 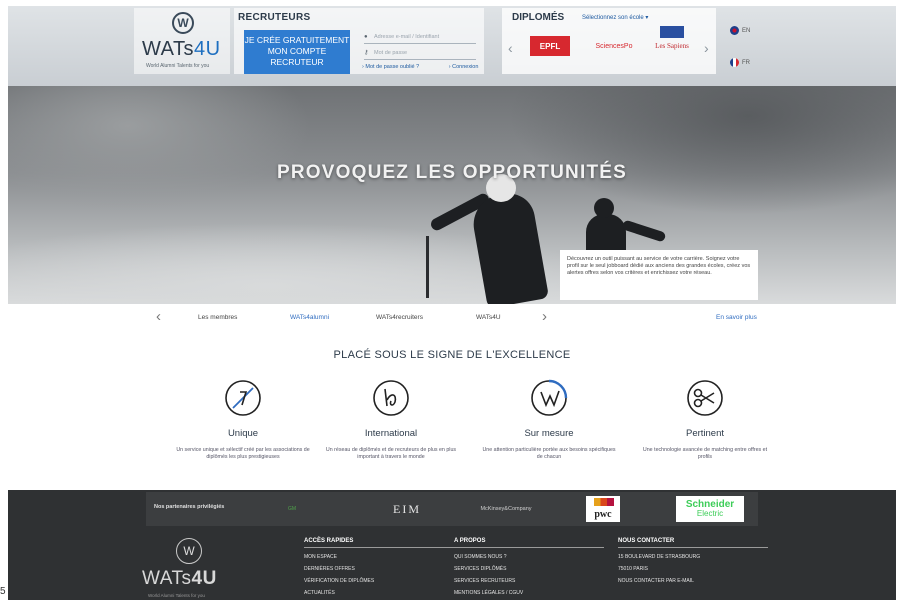 What do you see at coordinates (366, 37) in the screenshot?
I see `user-icon: ●` at bounding box center [366, 37].